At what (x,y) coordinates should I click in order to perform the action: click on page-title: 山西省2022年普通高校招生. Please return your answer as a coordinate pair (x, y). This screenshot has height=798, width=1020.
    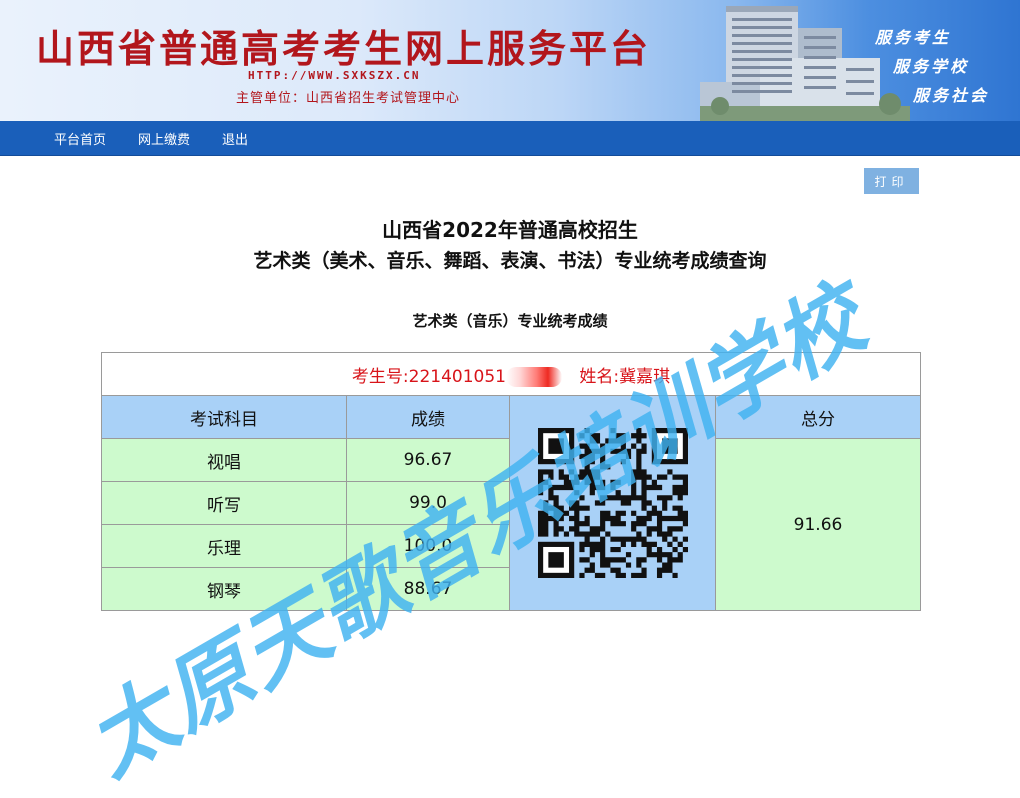
    Looking at the image, I should click on (510, 230).